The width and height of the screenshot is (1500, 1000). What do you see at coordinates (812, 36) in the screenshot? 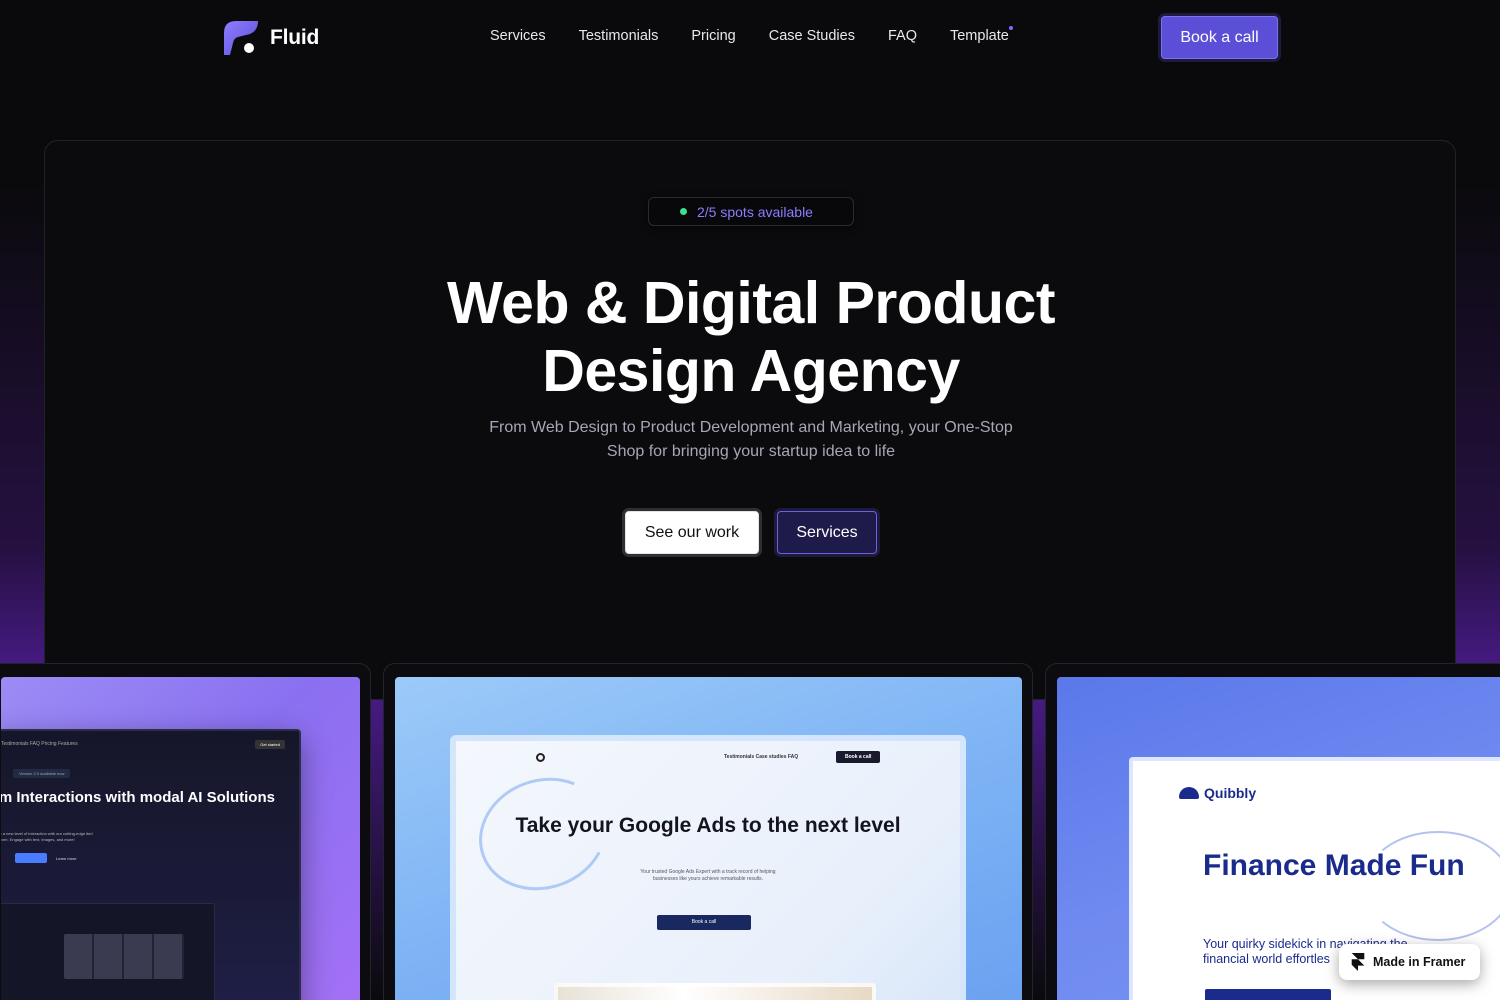
I see `nav-link-case-studies: Case Studies` at bounding box center [812, 36].